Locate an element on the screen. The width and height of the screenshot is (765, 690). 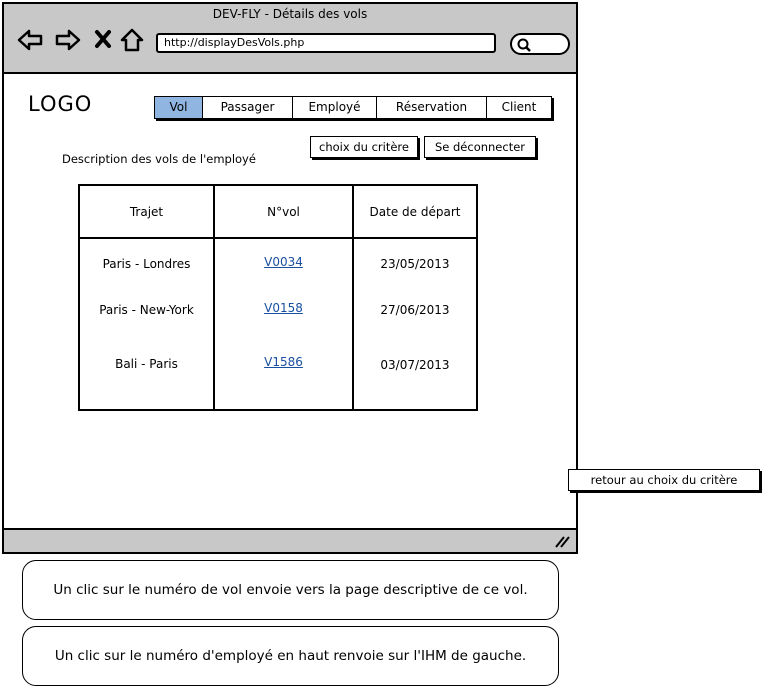
cell-date: 27/06/2013 is located at coordinates (415, 310).